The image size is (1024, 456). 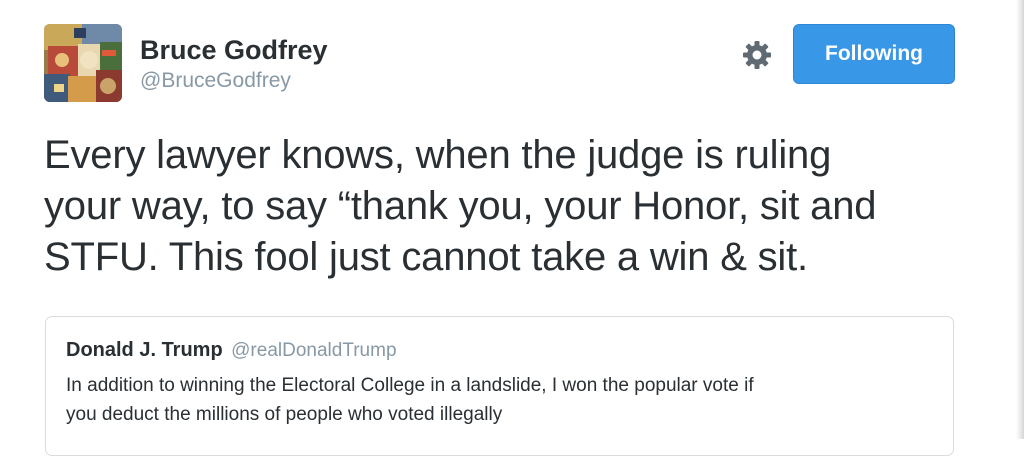 I want to click on author-block: Bruce Godfrey @BruceGodfrey, so click(x=234, y=64).